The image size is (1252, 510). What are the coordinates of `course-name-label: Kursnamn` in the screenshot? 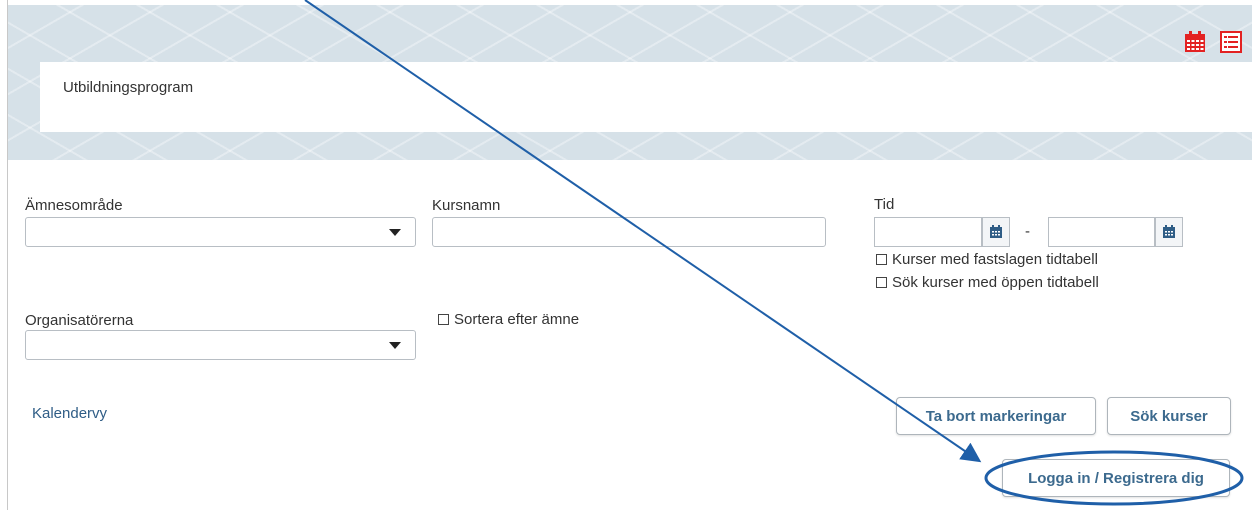 It's located at (466, 205).